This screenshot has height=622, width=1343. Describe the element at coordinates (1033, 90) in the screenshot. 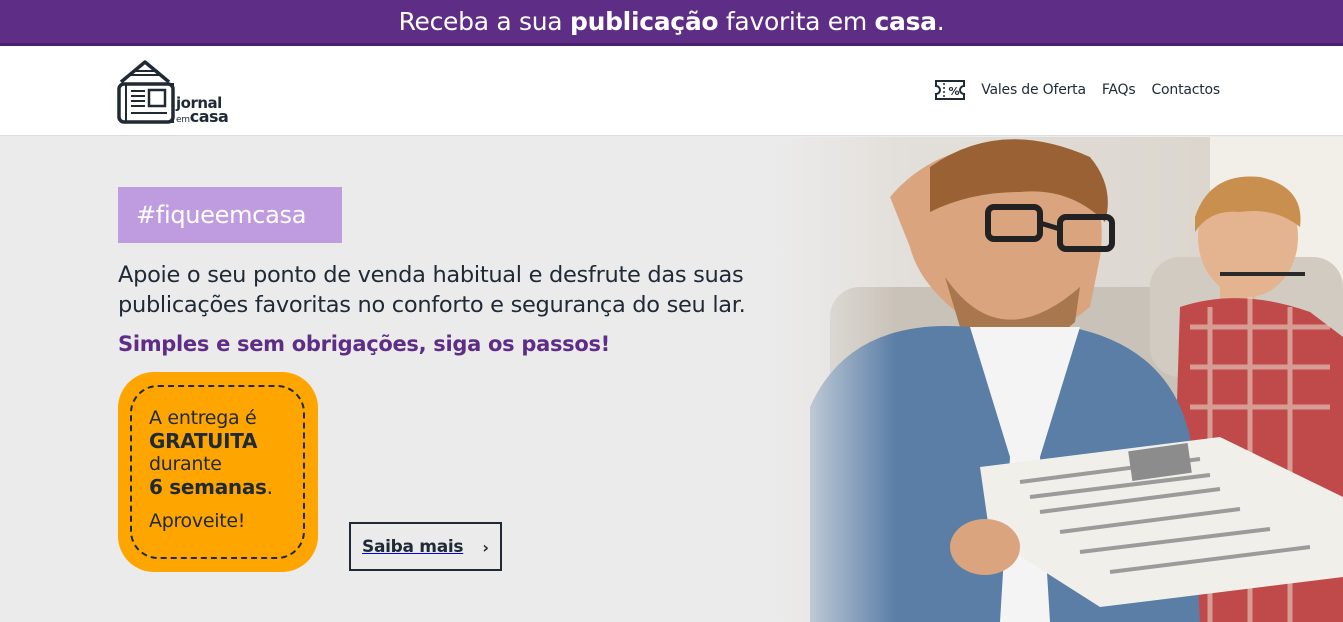

I see `nav-vales-de-oferta: Vales de Oferta` at that location.